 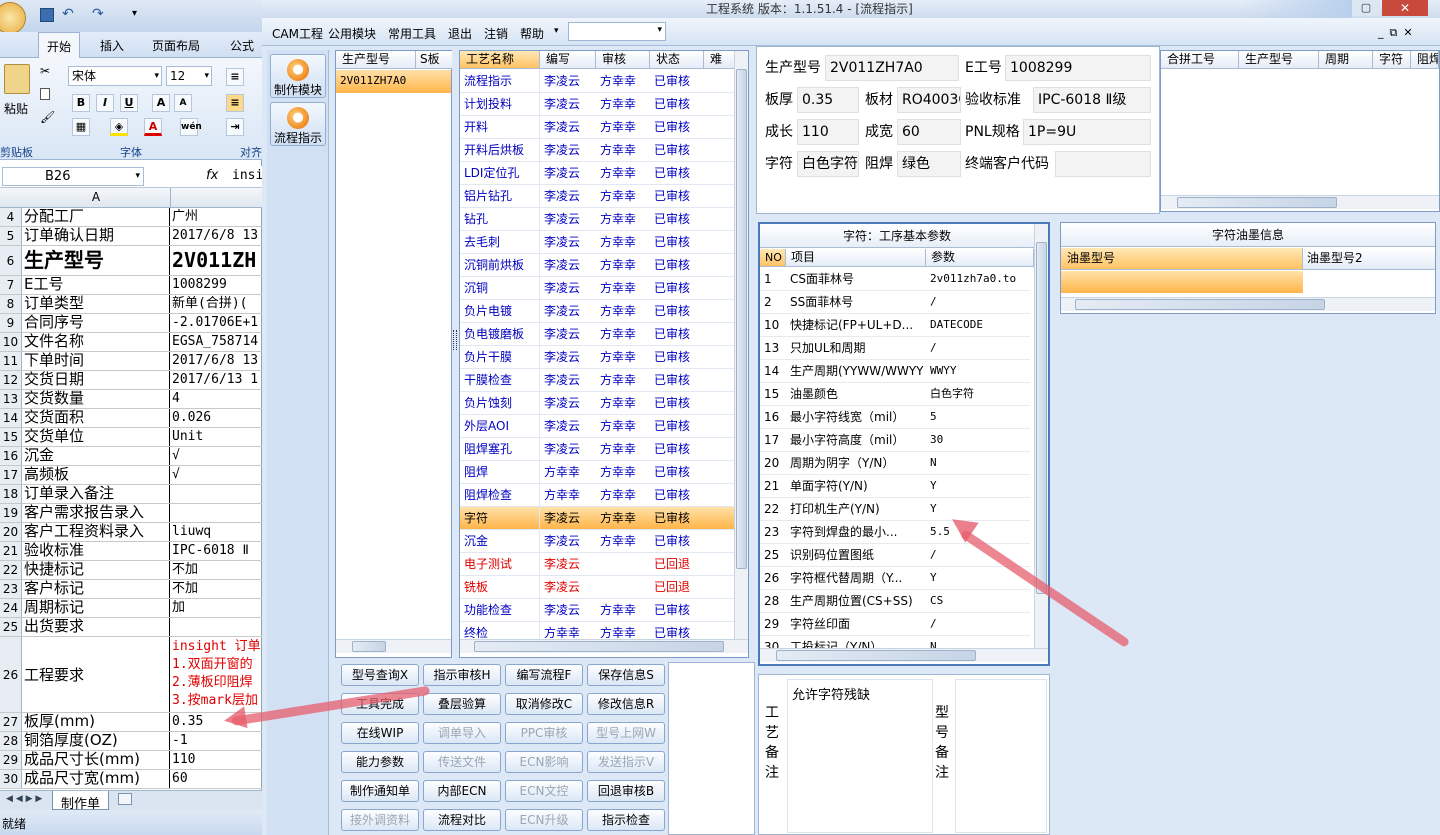 What do you see at coordinates (96, 285) in the screenshot?
I see `cell-a: E工号` at bounding box center [96, 285].